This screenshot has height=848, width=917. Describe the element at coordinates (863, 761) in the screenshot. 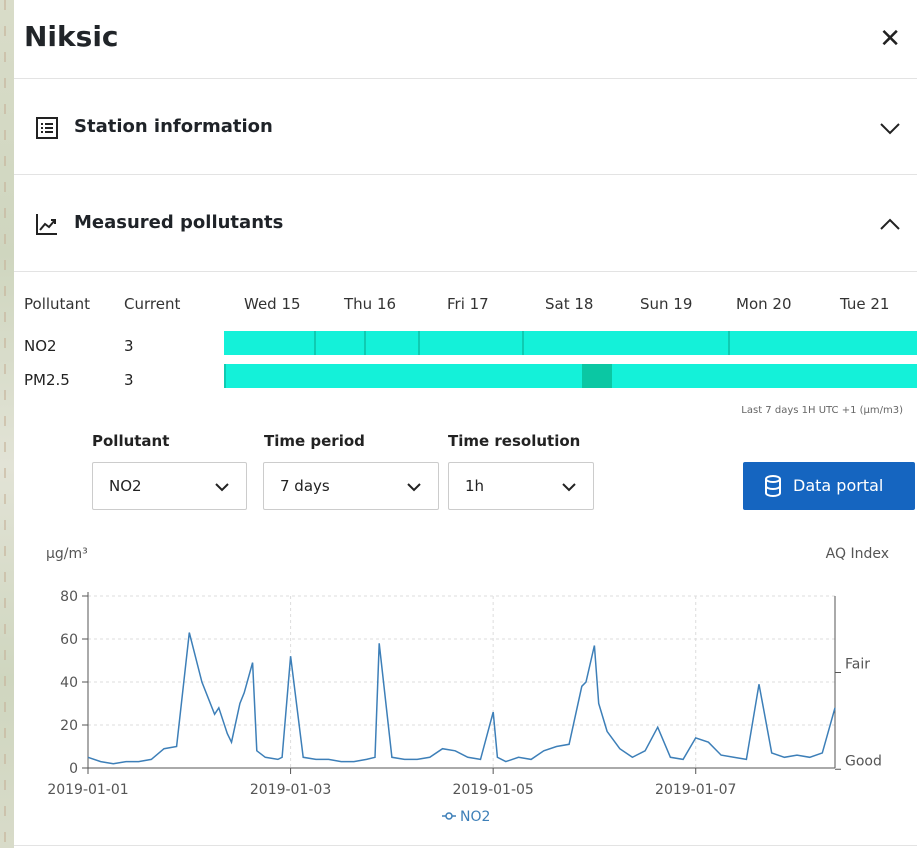

I see `aq-index-label: Good` at that location.